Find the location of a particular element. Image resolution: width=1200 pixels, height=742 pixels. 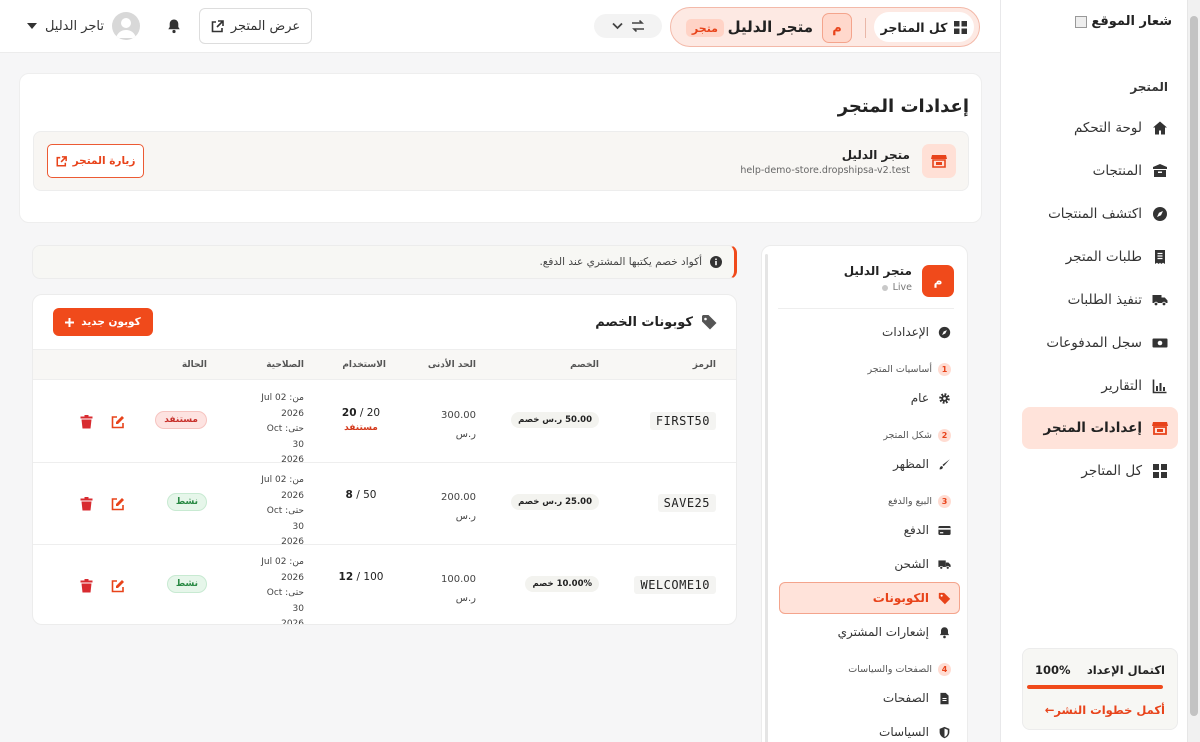

settings-group-label: 2 شكل المتجر is located at coordinates (917, 435).